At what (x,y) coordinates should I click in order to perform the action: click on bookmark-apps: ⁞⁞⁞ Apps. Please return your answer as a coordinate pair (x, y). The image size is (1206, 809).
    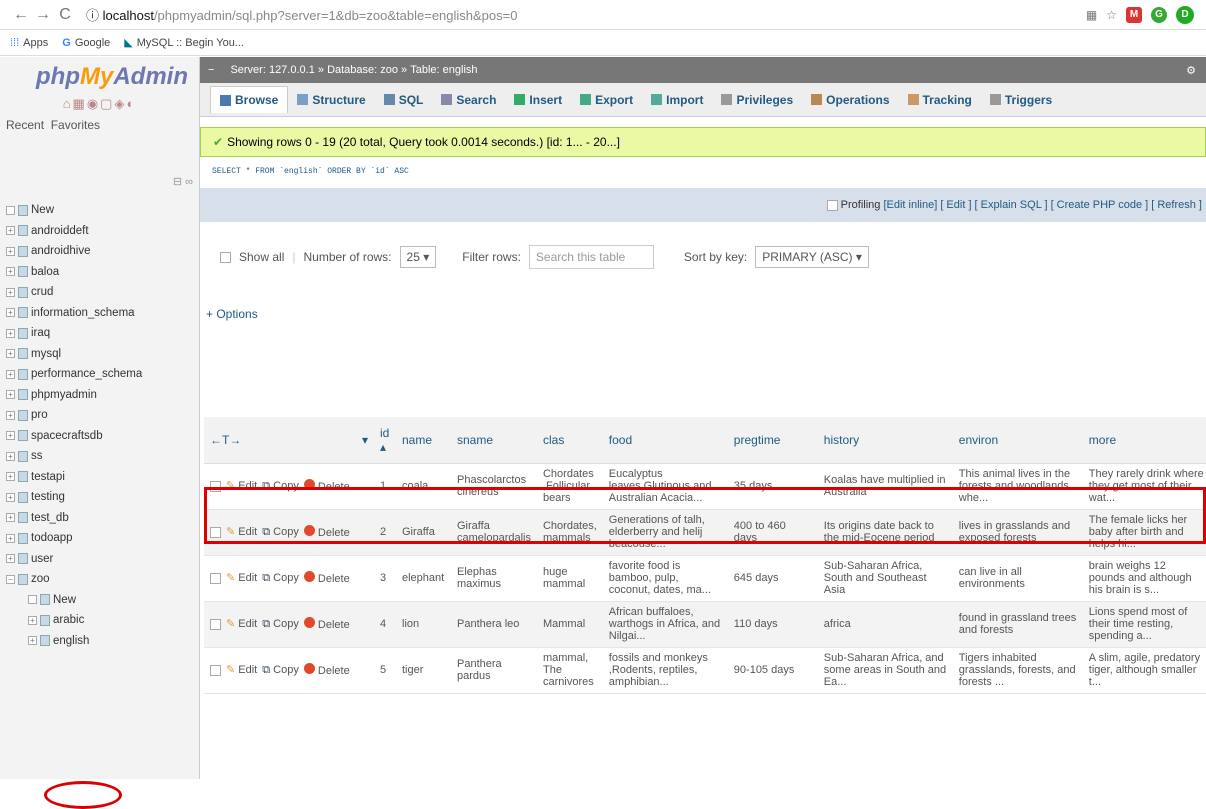
    Looking at the image, I should click on (29, 43).